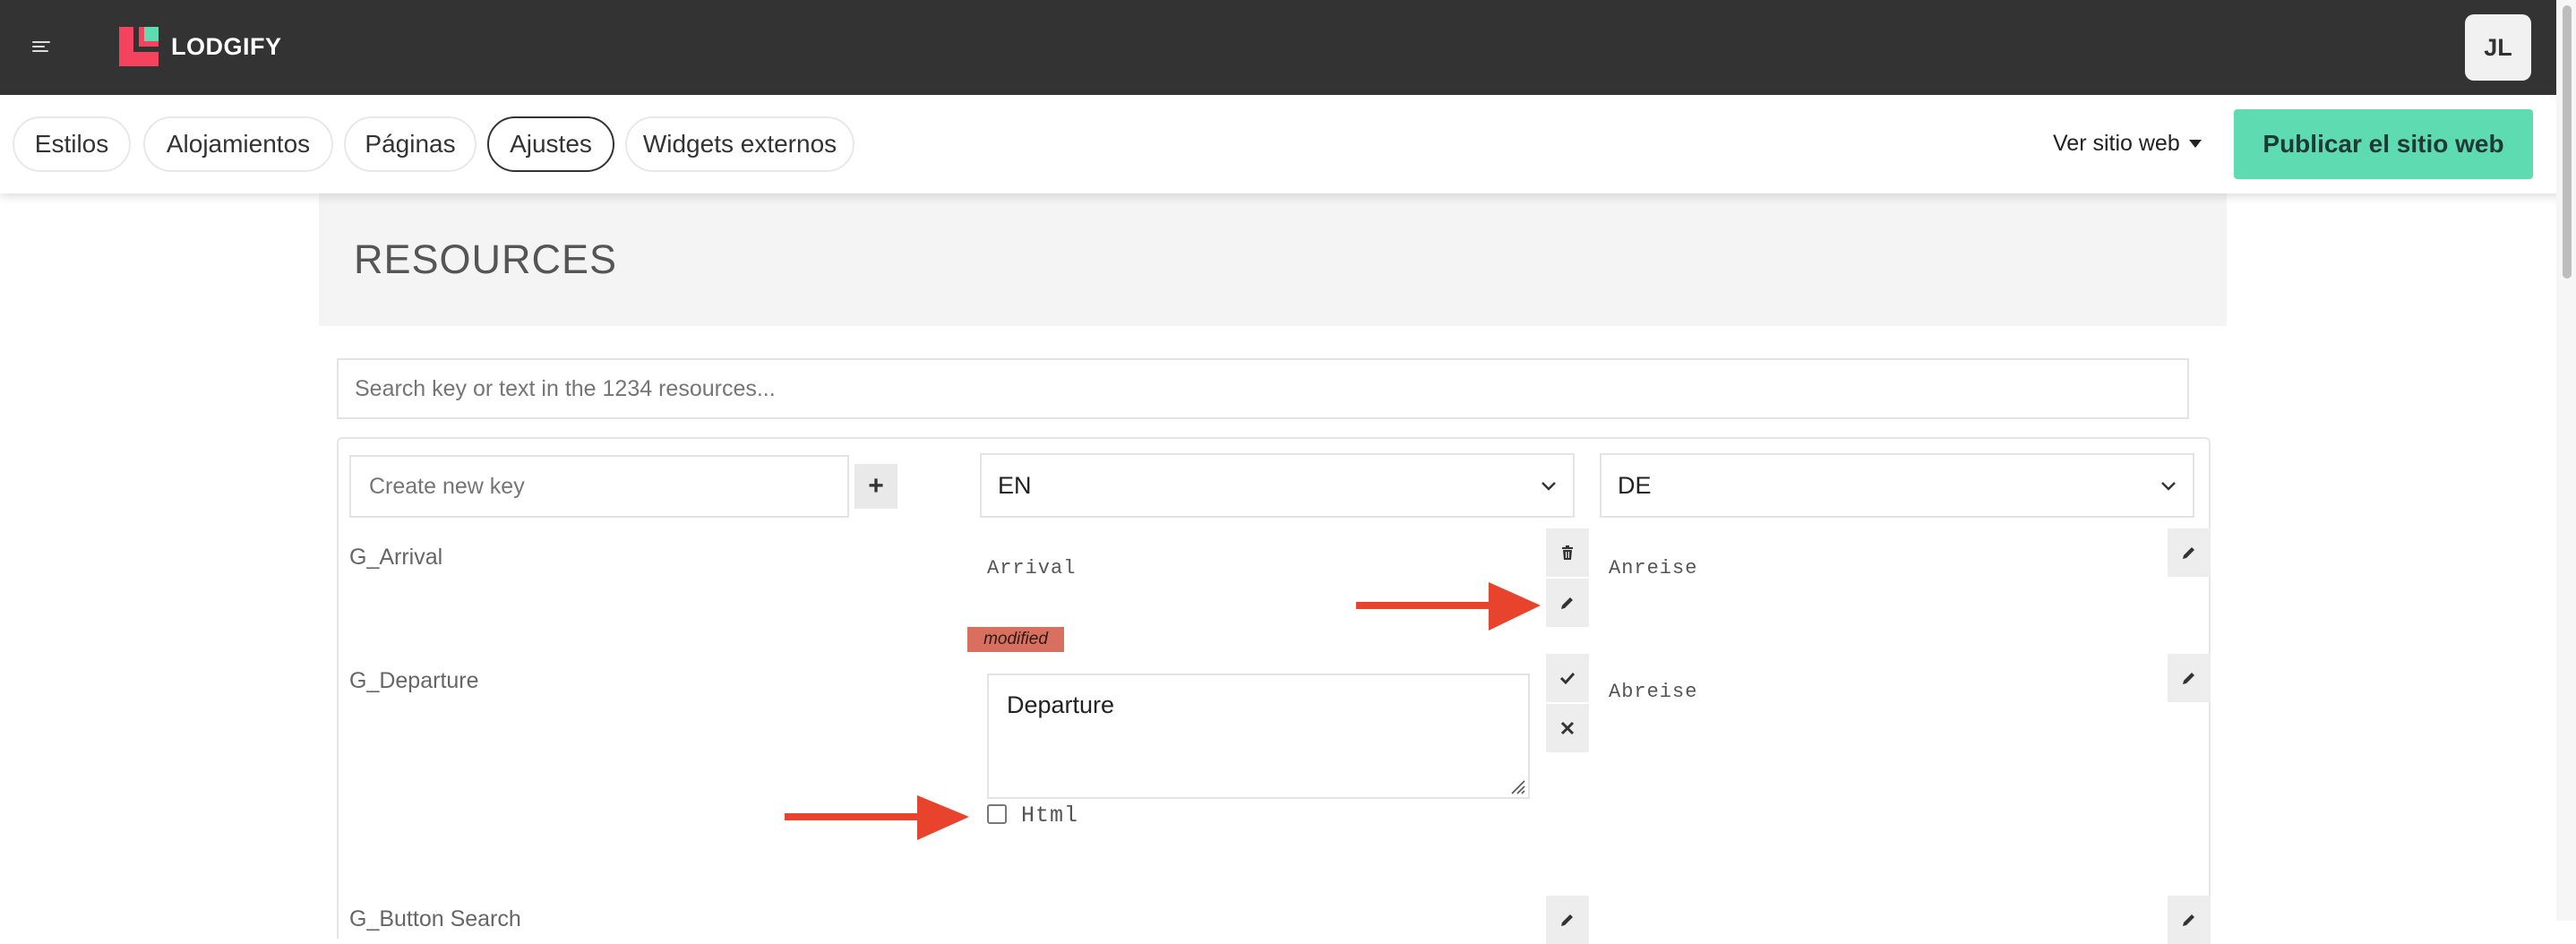  Describe the element at coordinates (875, 486) in the screenshot. I see `add-key-button: +` at that location.